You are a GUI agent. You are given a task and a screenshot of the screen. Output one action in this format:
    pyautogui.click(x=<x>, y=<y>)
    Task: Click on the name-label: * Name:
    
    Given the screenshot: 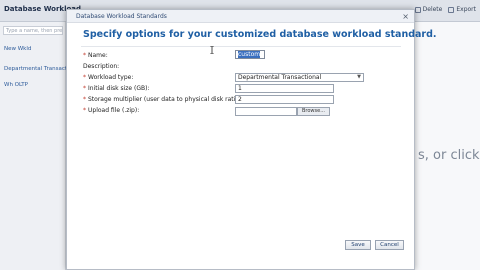 What is the action you would take?
    pyautogui.click(x=95, y=55)
    